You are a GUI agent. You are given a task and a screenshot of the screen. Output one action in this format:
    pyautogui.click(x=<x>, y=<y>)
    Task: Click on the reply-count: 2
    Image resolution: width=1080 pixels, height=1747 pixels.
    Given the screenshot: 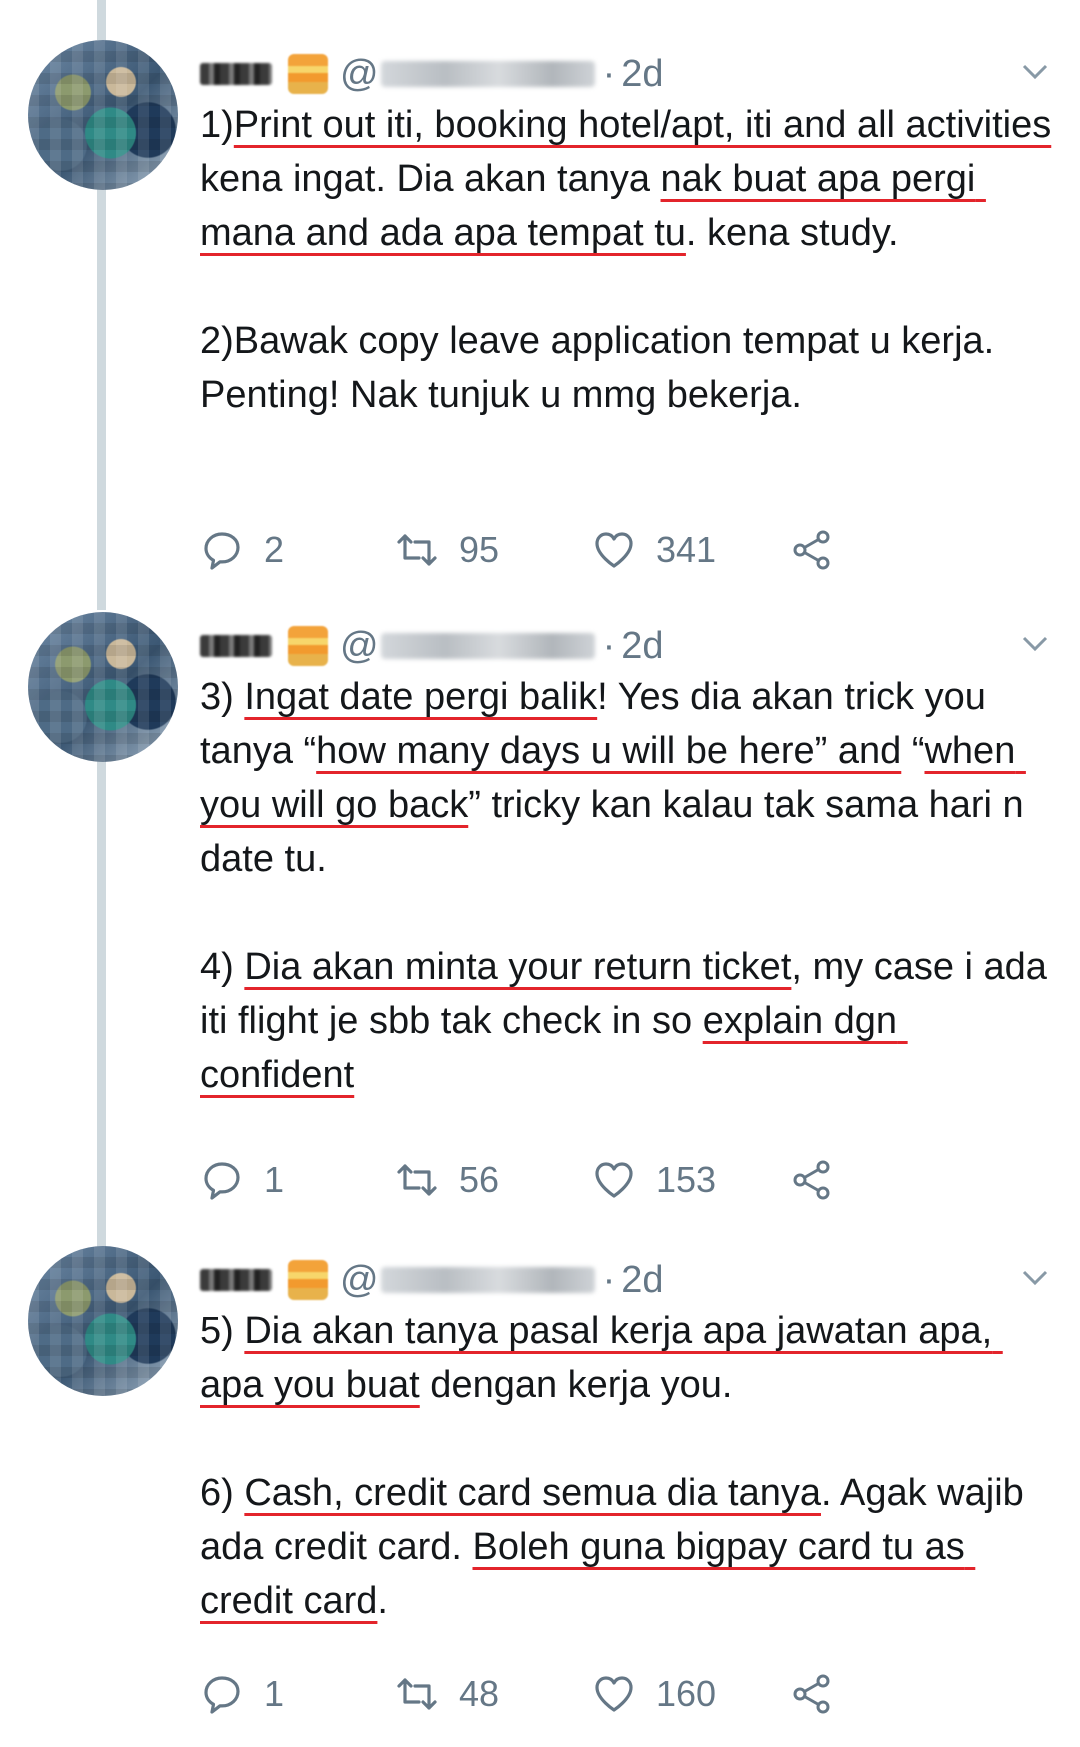 What is the action you would take?
    pyautogui.click(x=274, y=549)
    